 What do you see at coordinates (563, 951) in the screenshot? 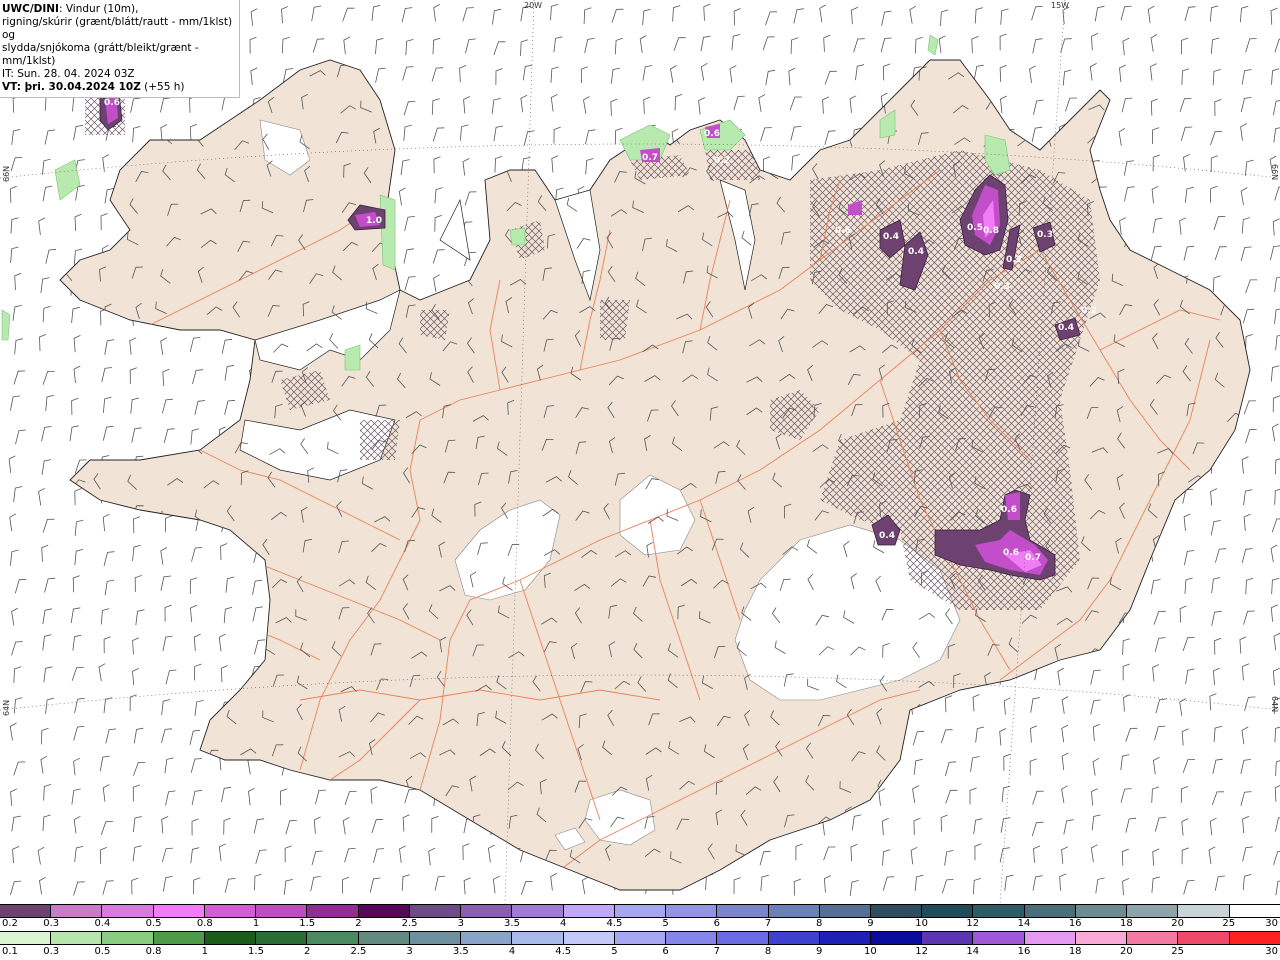
I see `scale-label: 4.5` at bounding box center [563, 951].